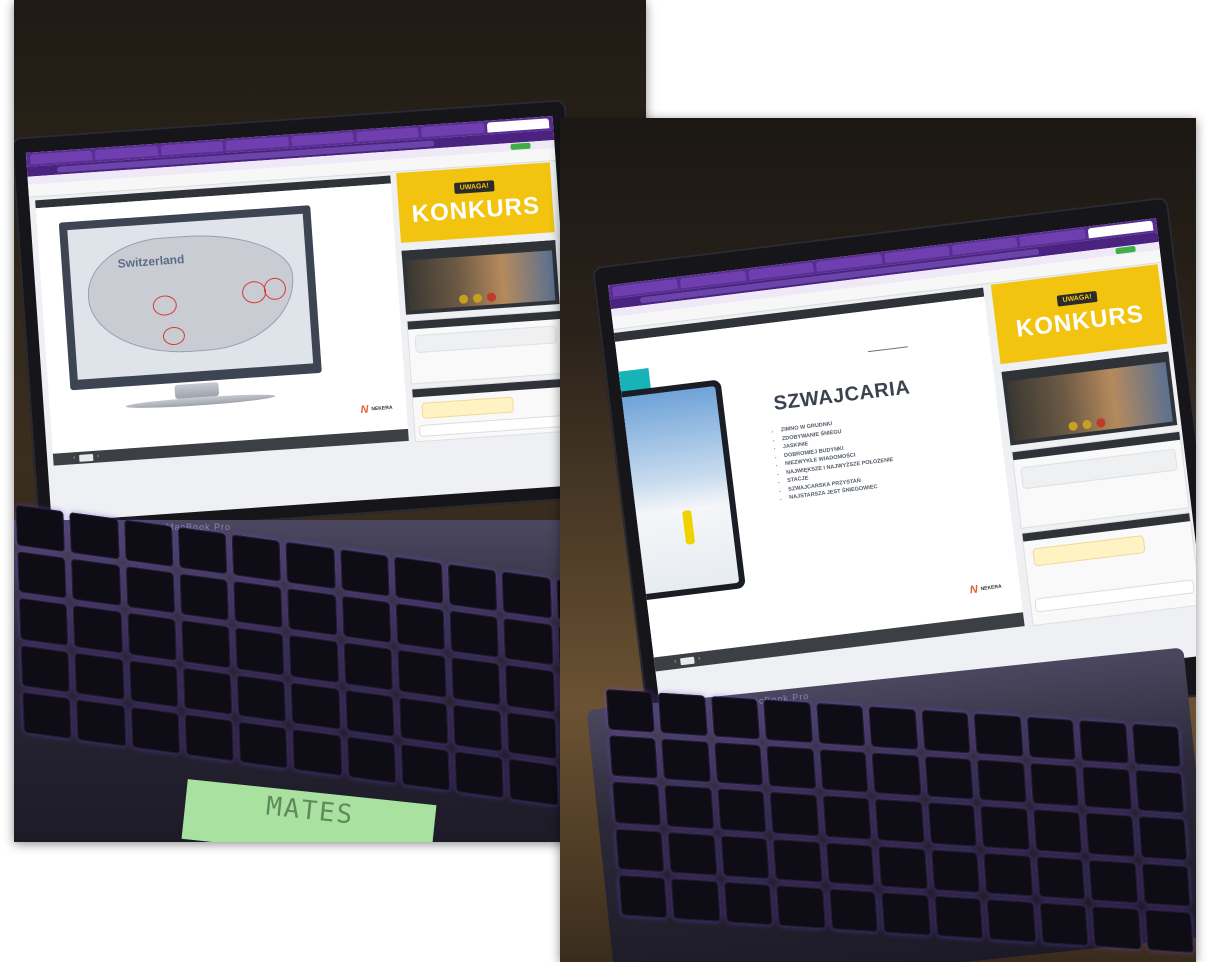 Image resolution: width=1208 pixels, height=962 pixels. What do you see at coordinates (486, 339) in the screenshot?
I see `attendee-row` at bounding box center [486, 339].